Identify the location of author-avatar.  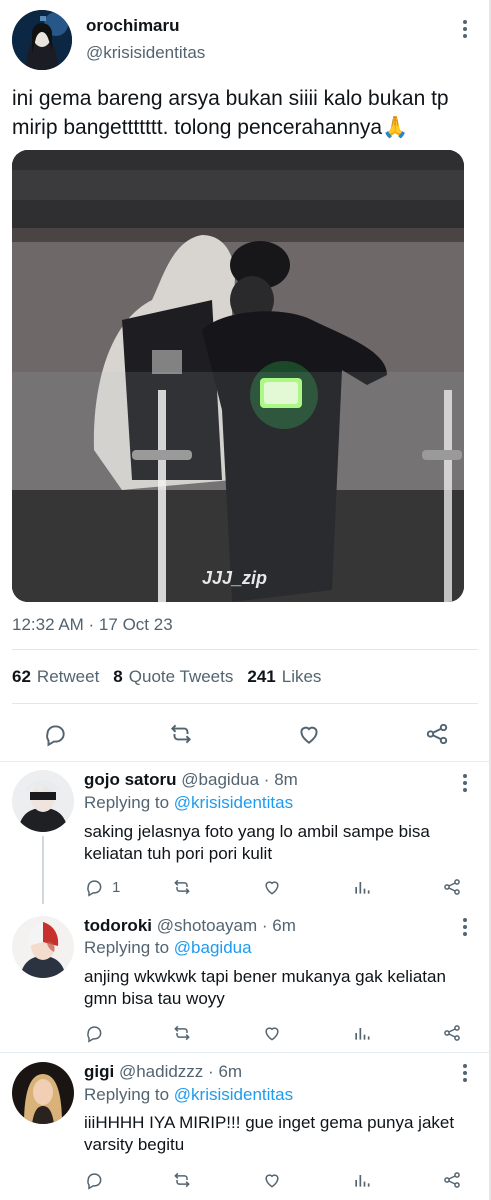
(42, 40).